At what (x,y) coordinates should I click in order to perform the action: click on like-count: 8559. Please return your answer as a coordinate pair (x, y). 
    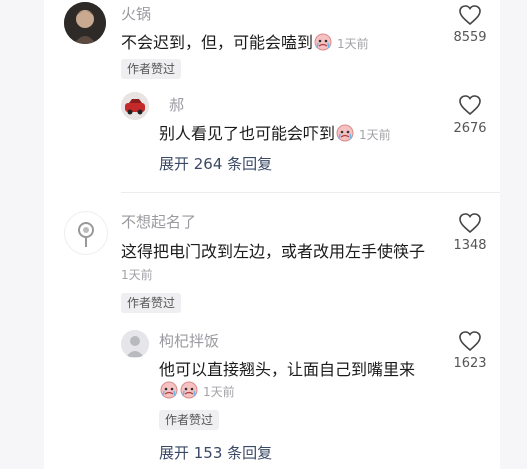
    Looking at the image, I should click on (470, 37).